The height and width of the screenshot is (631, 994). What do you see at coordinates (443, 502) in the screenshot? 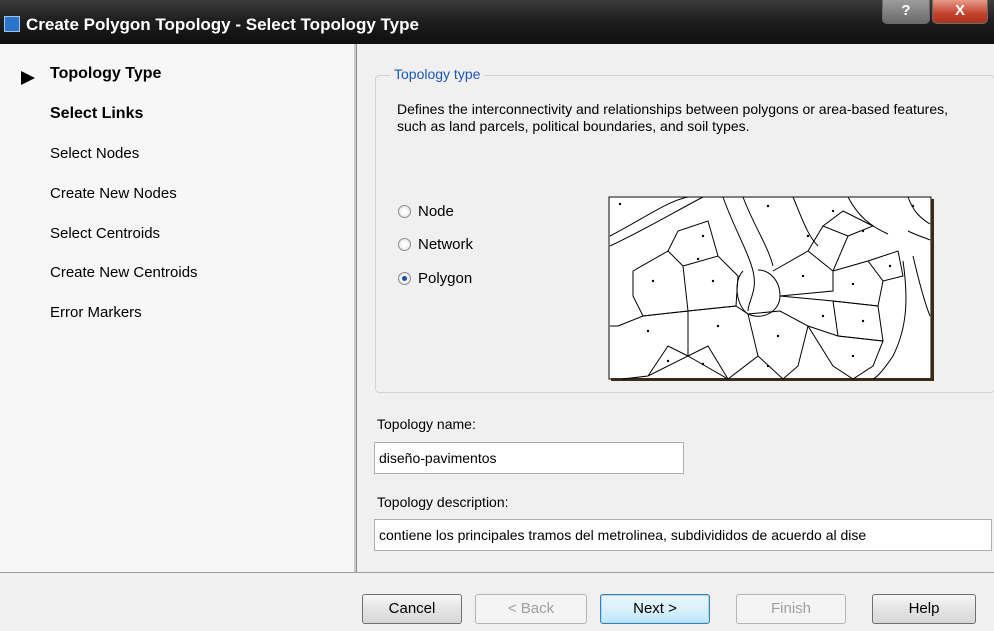
I see `topology-description-label: Topology description:` at bounding box center [443, 502].